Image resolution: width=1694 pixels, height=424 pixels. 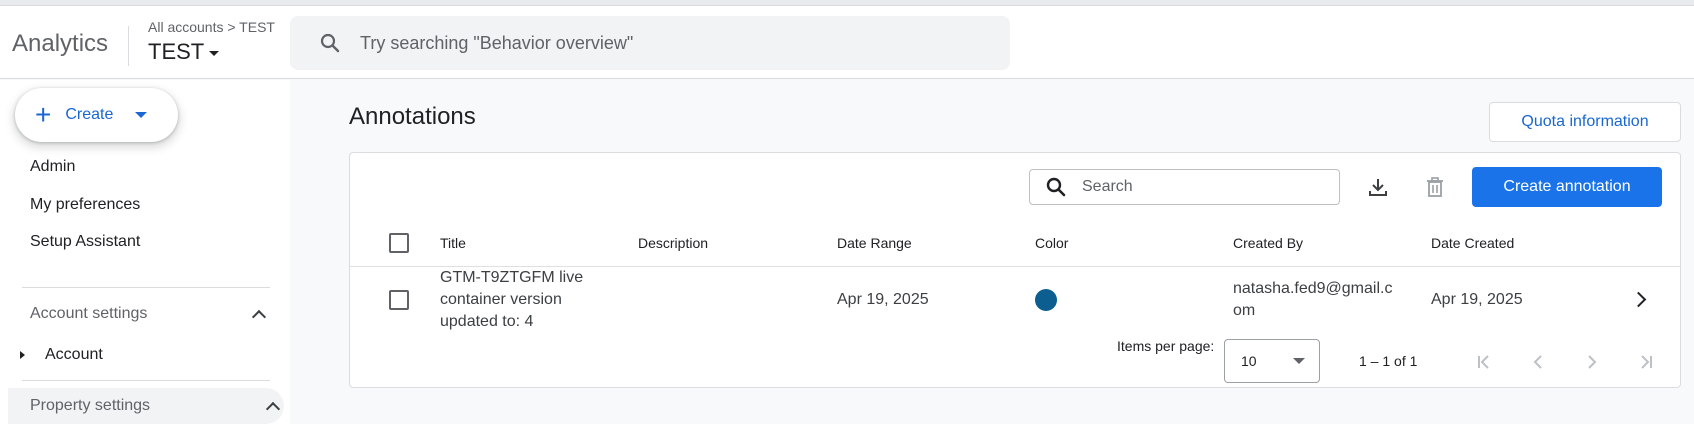 What do you see at coordinates (1638, 299) in the screenshot?
I see `chevron-right-icon` at bounding box center [1638, 299].